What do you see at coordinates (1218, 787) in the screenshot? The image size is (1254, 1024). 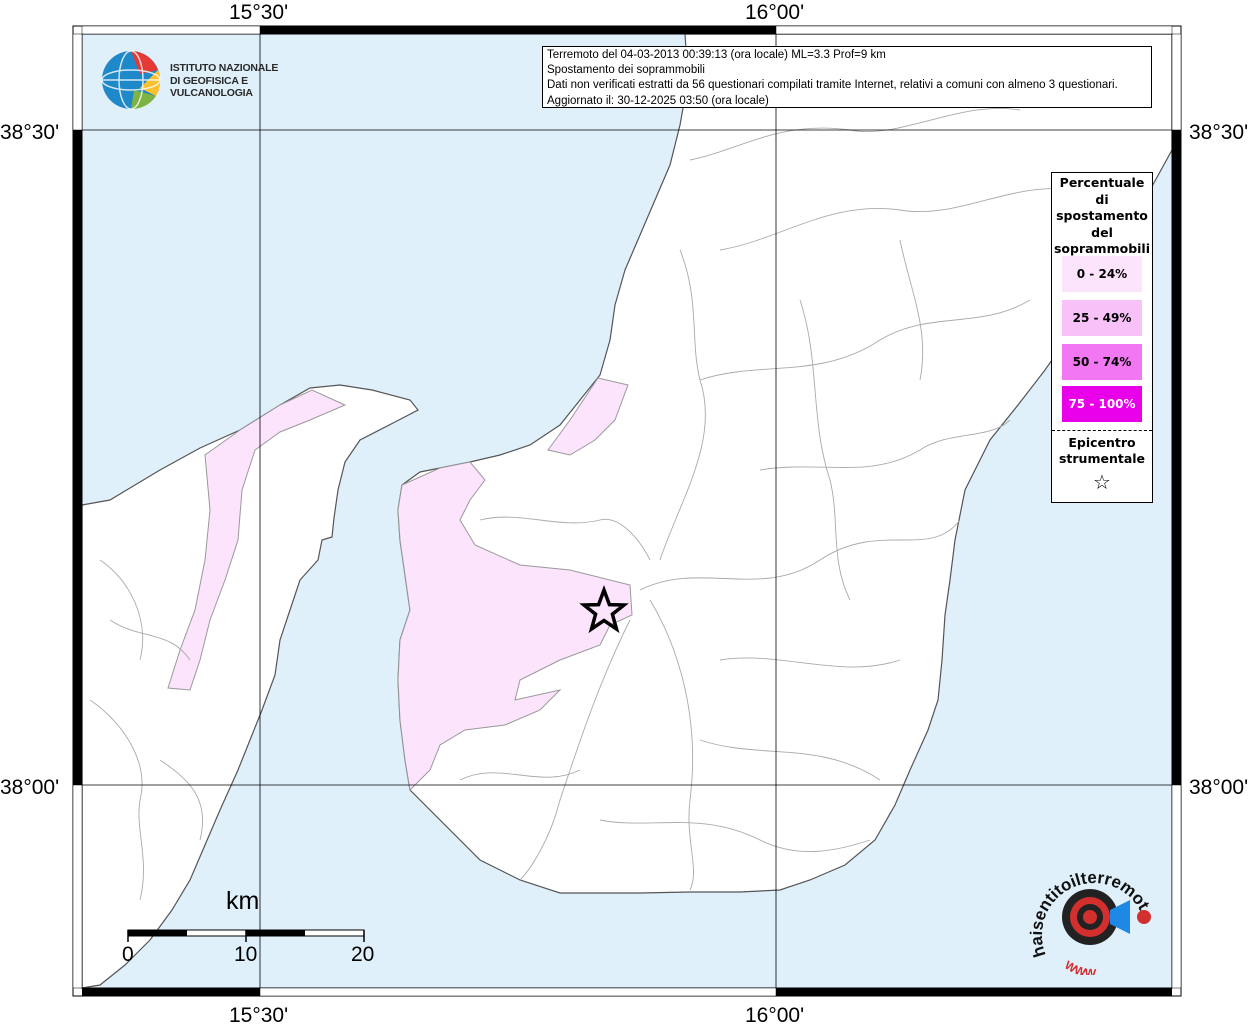 I see `lat-label-right-2: 38°00'` at bounding box center [1218, 787].